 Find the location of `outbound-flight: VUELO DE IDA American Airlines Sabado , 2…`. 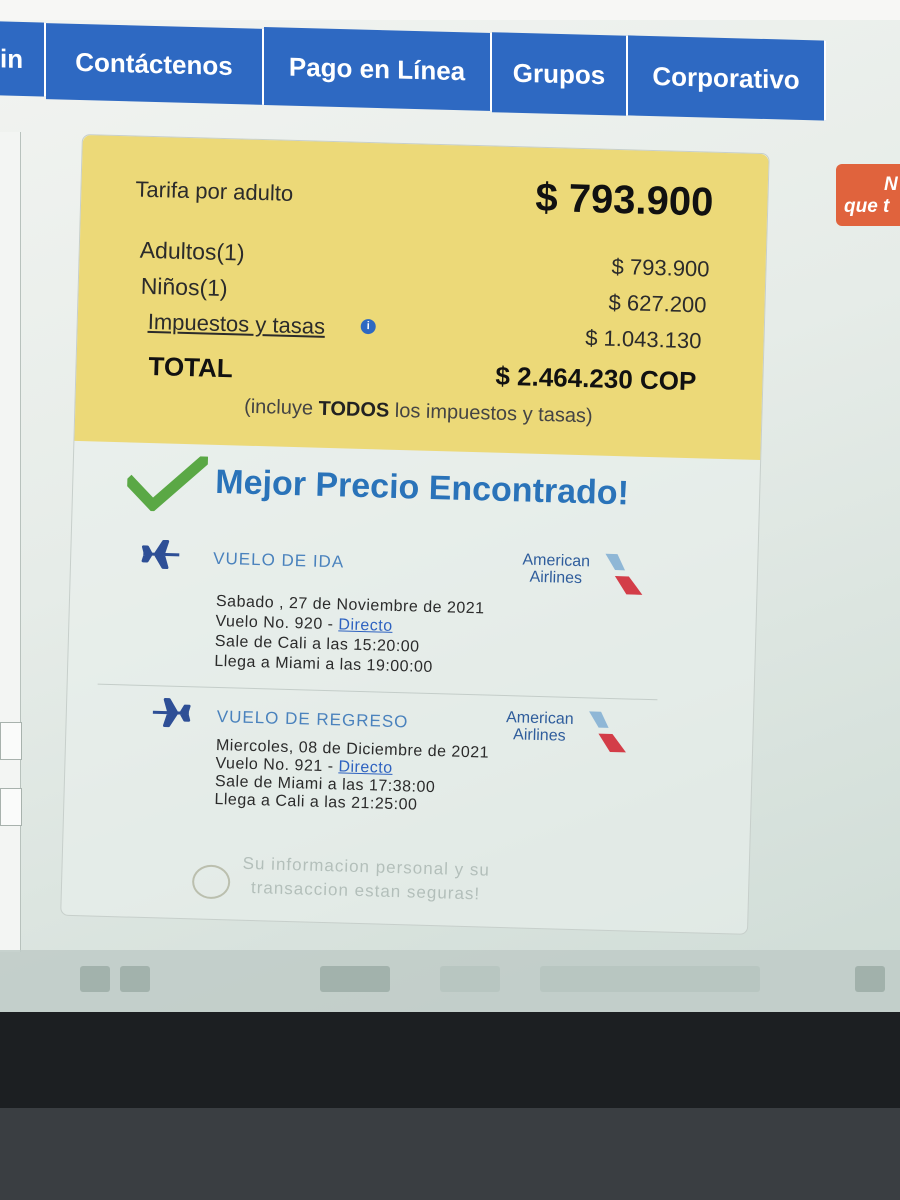

outbound-flight: VUELO DE IDA American Airlines Sabado , 2… is located at coordinates (410, 621).